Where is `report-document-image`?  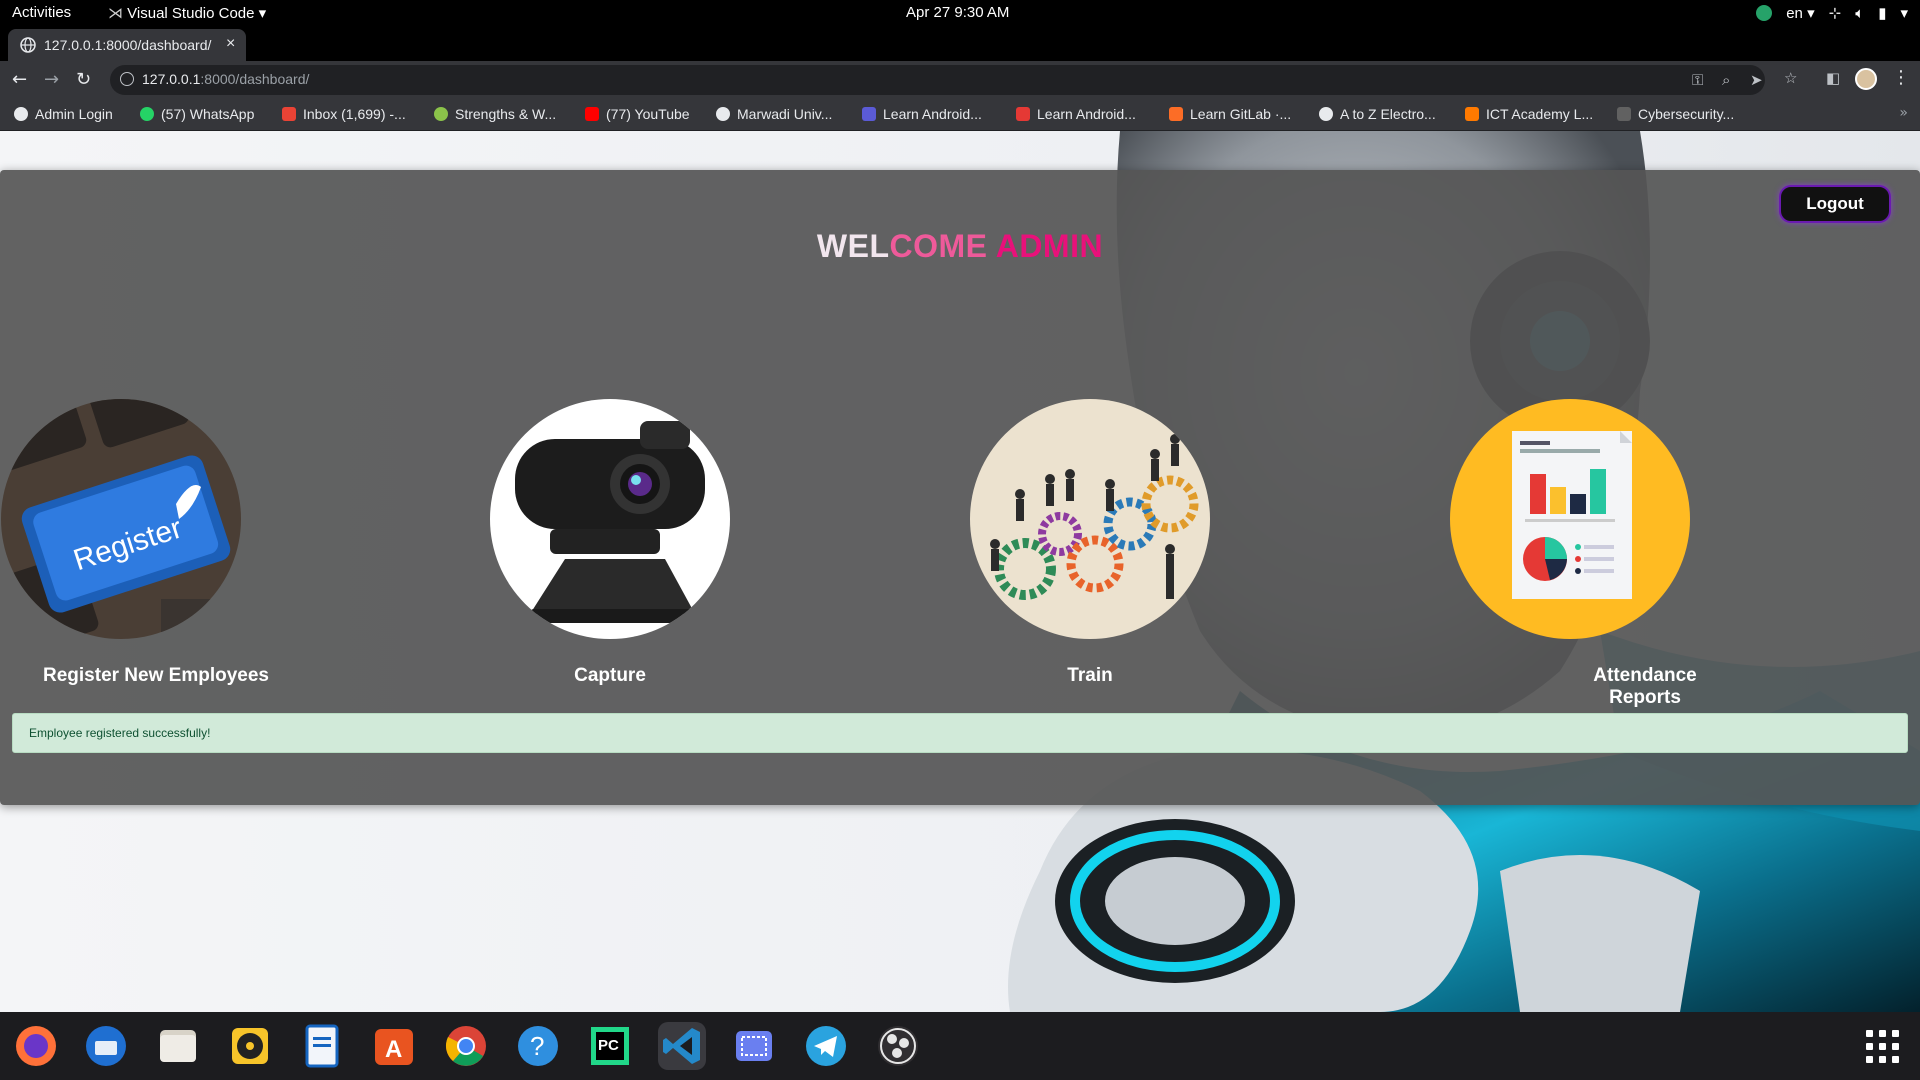
report-document-image is located at coordinates (1570, 519).